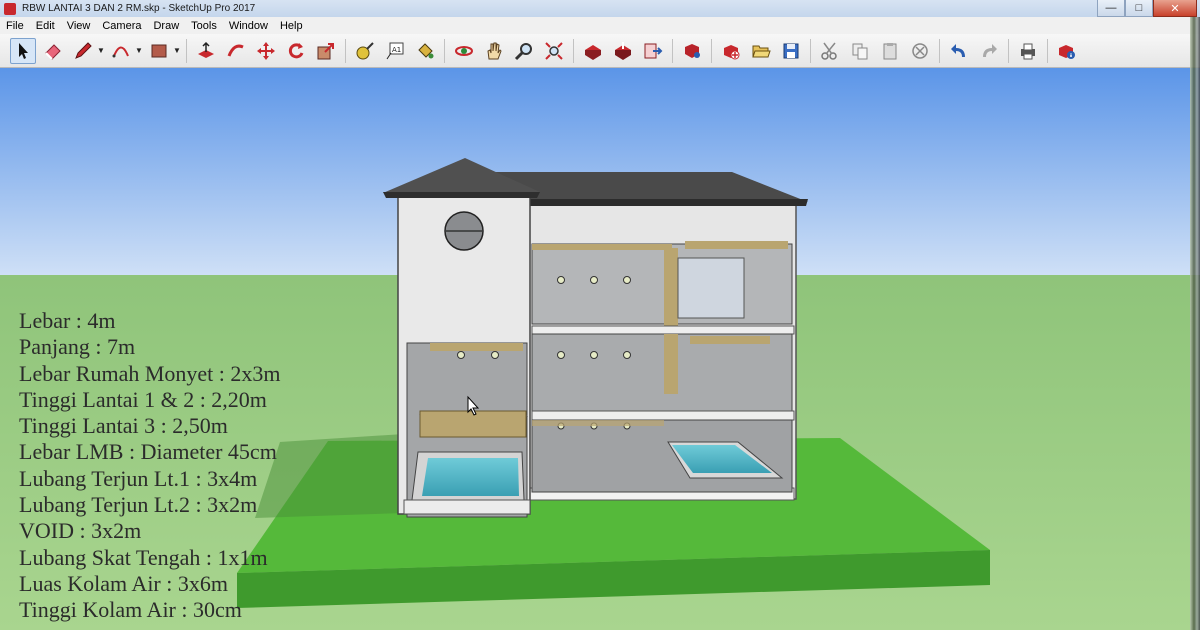 The image size is (1200, 630). I want to click on menu-help: Help, so click(291, 26).